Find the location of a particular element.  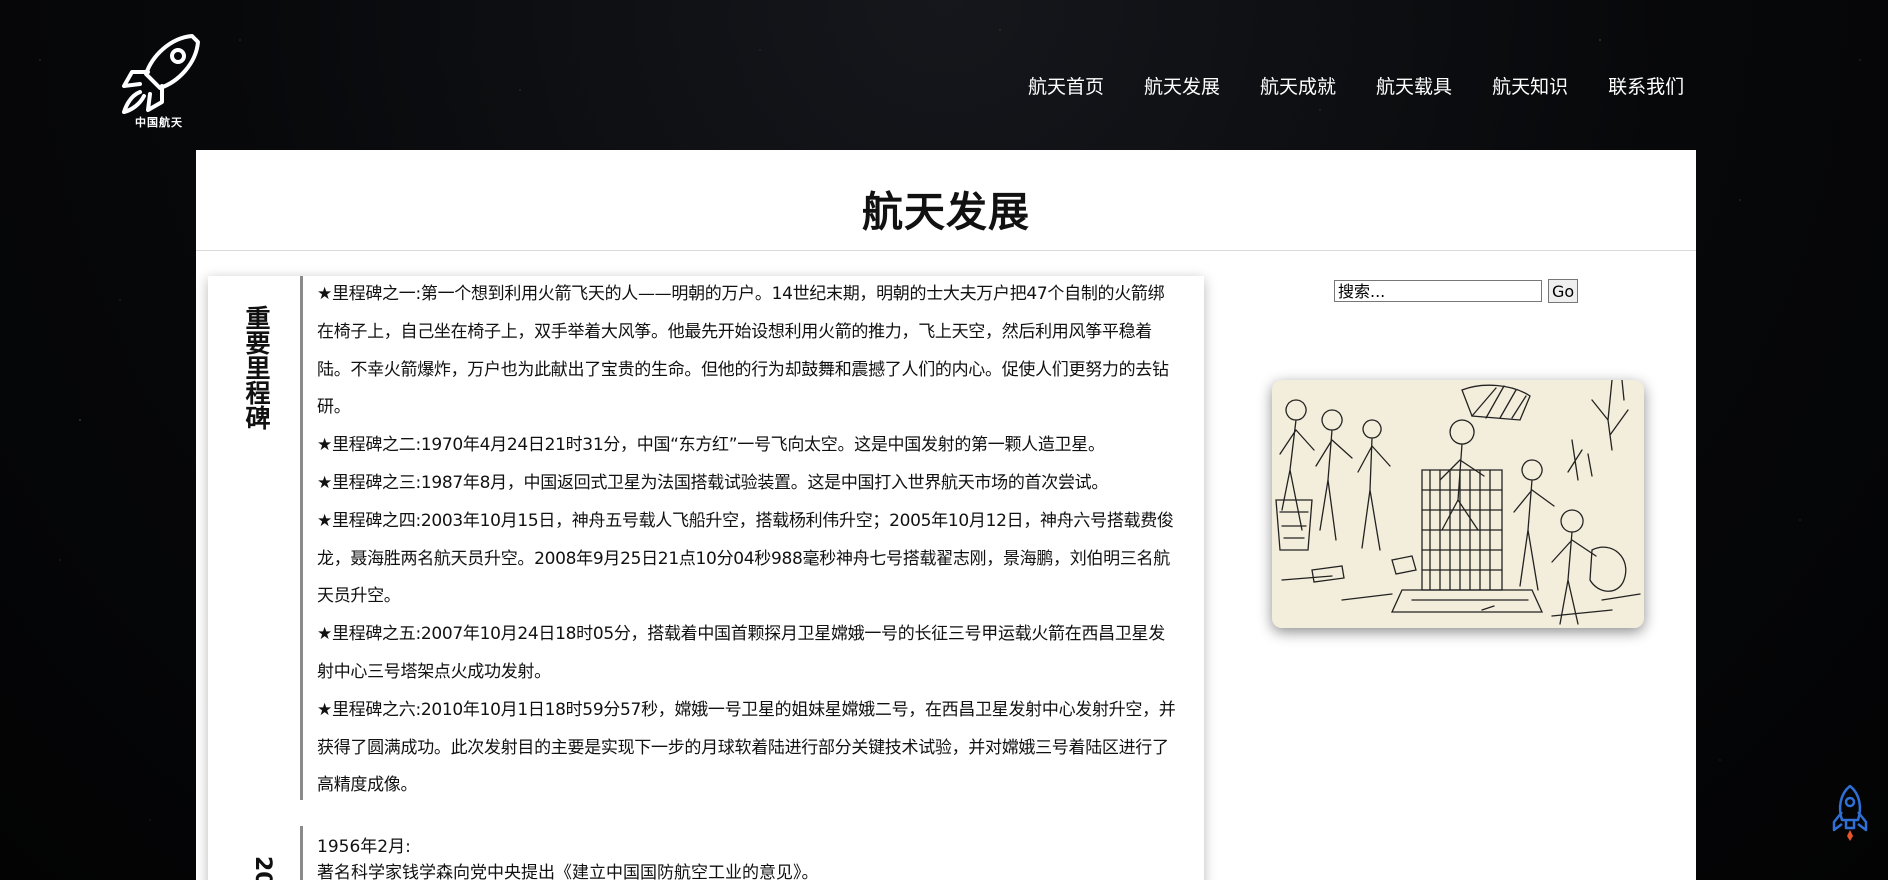

wanhu-illustration is located at coordinates (1458, 504).